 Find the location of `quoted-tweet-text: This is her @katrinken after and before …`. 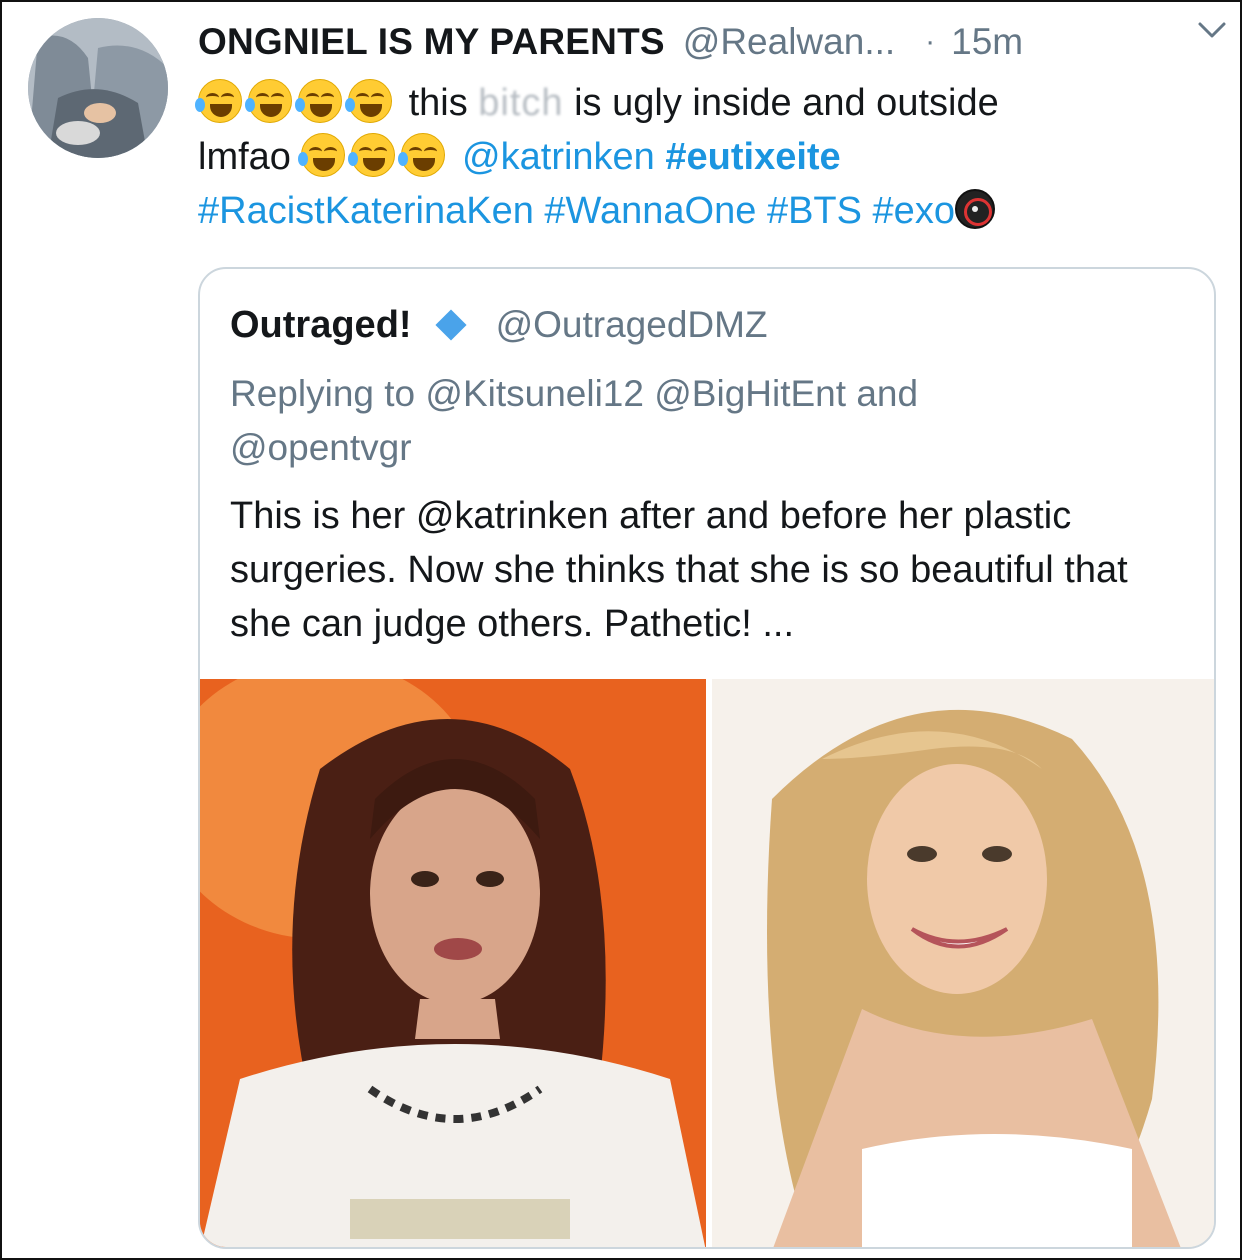

quoted-tweet-text: This is her @katrinken after and before … is located at coordinates (710, 570).